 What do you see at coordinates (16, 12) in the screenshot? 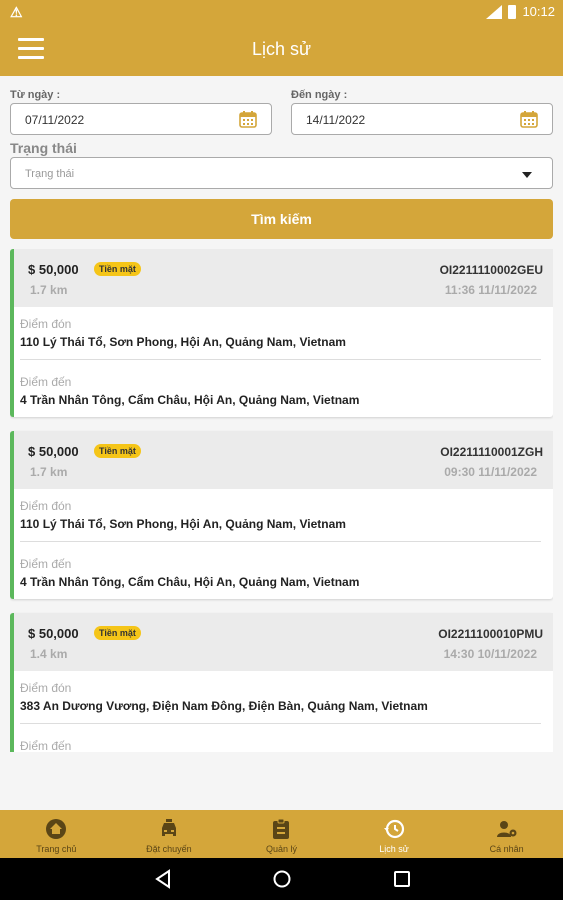
I see `warning-icon: ⚠` at bounding box center [16, 12].